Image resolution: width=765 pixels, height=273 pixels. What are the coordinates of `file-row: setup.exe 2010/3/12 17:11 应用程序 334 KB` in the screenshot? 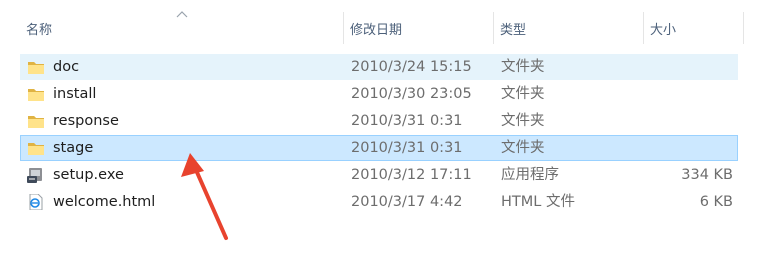 It's located at (379, 175).